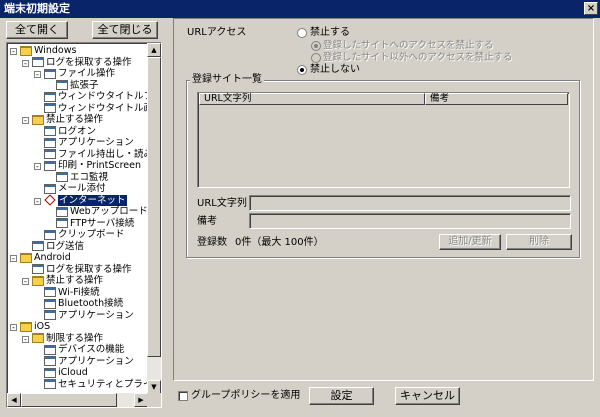 The image size is (600, 417). I want to click on radio-allow-label: 禁止しない, so click(335, 70).